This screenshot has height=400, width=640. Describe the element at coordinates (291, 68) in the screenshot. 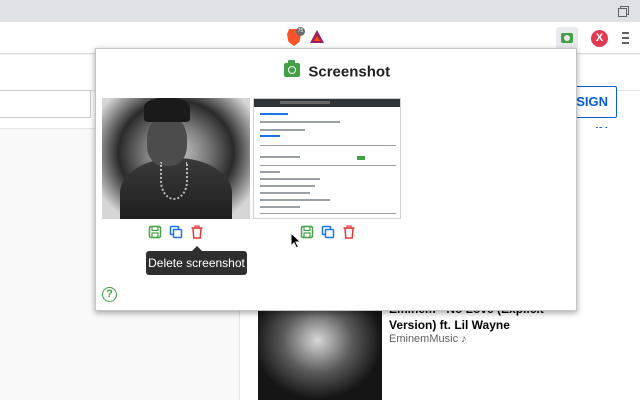

I see `camera-icon` at that location.